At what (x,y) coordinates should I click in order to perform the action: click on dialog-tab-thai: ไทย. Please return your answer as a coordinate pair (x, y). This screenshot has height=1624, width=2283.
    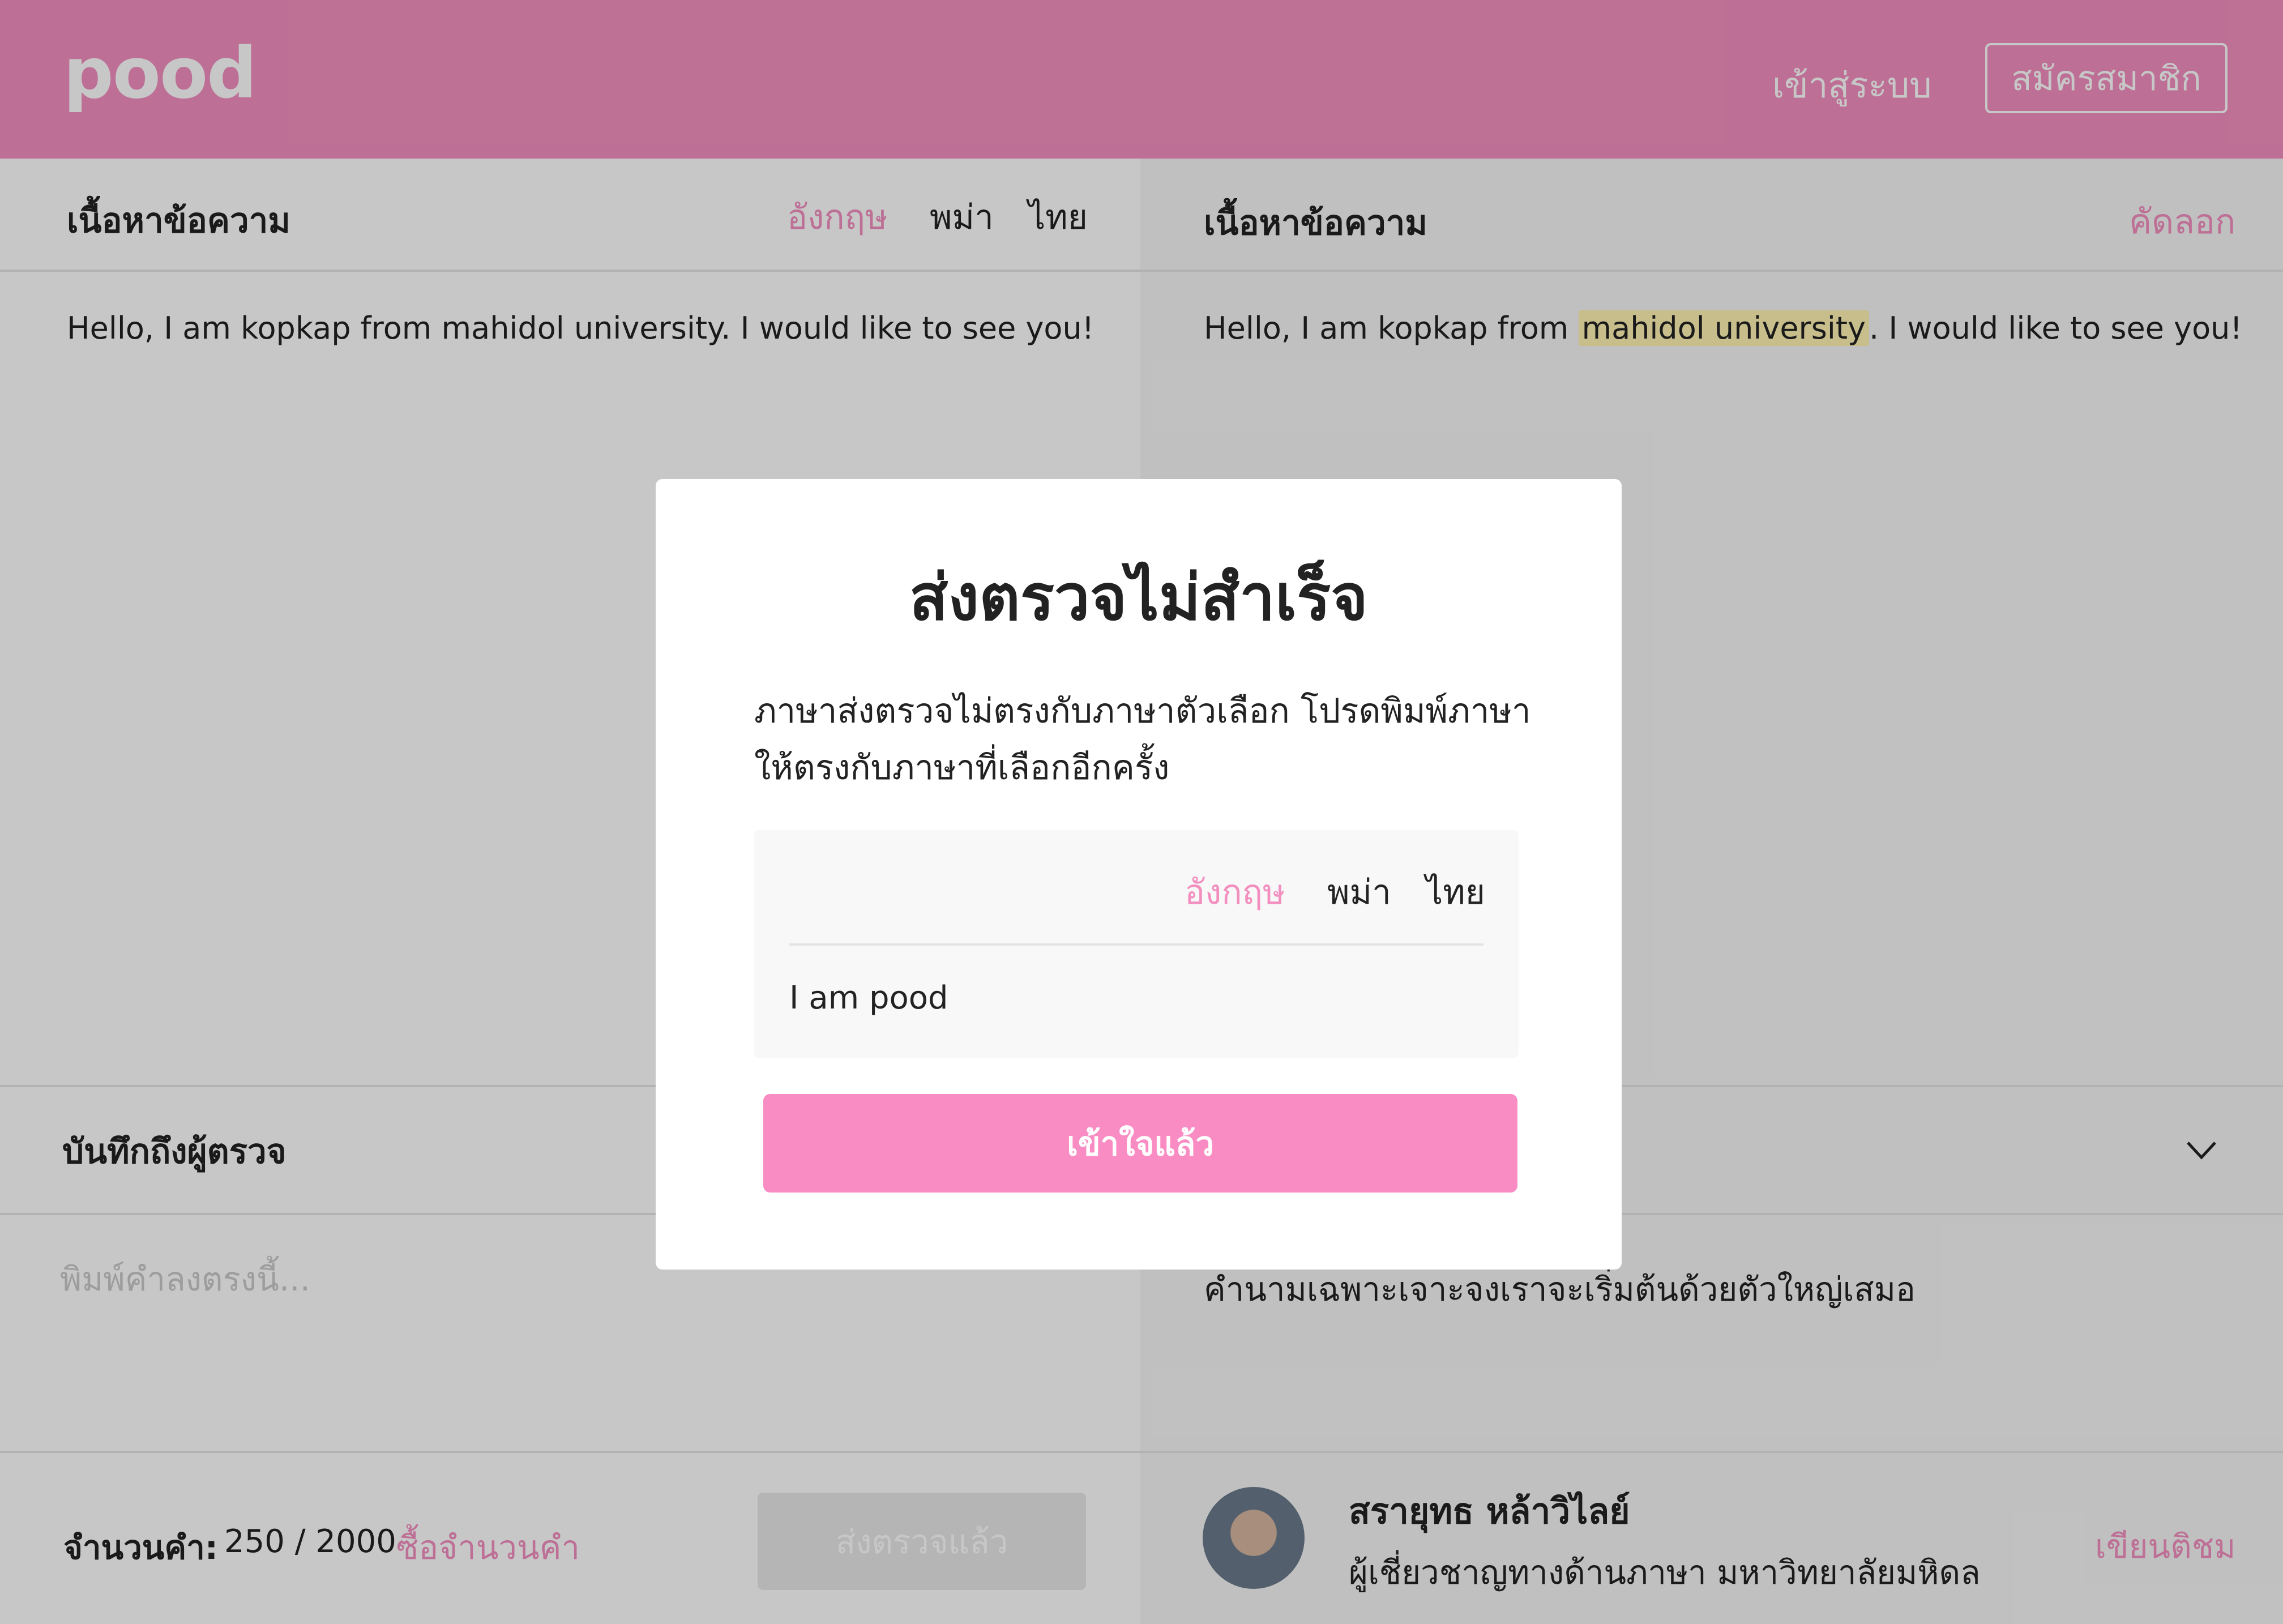
    Looking at the image, I should click on (1455, 892).